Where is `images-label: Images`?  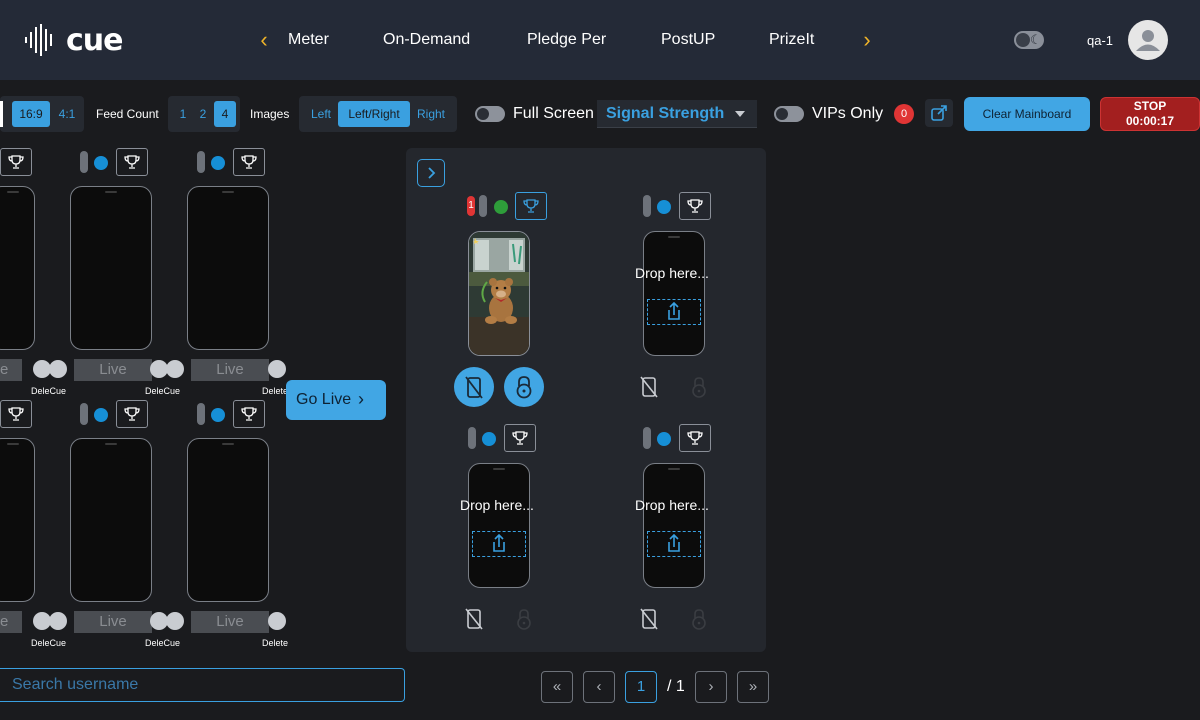
images-label: Images is located at coordinates (270, 114).